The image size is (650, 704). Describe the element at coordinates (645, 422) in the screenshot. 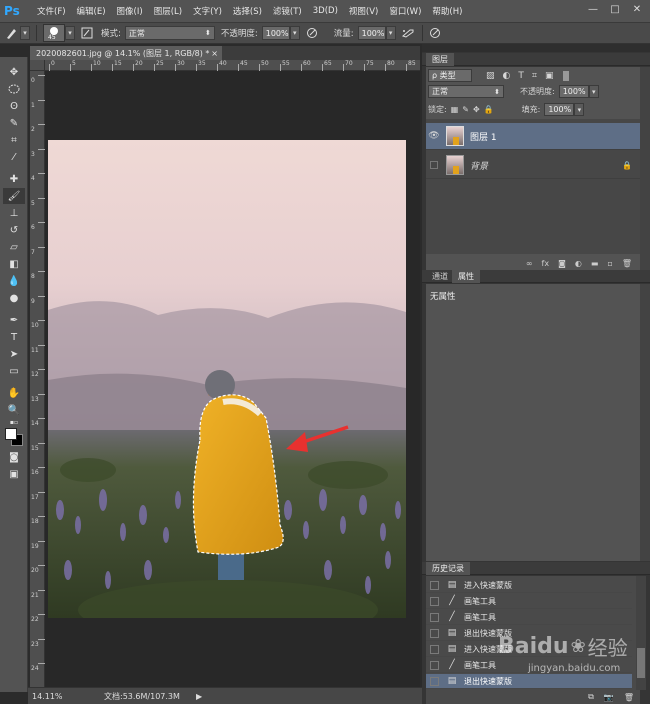

I see `properties-scrollbar` at that location.